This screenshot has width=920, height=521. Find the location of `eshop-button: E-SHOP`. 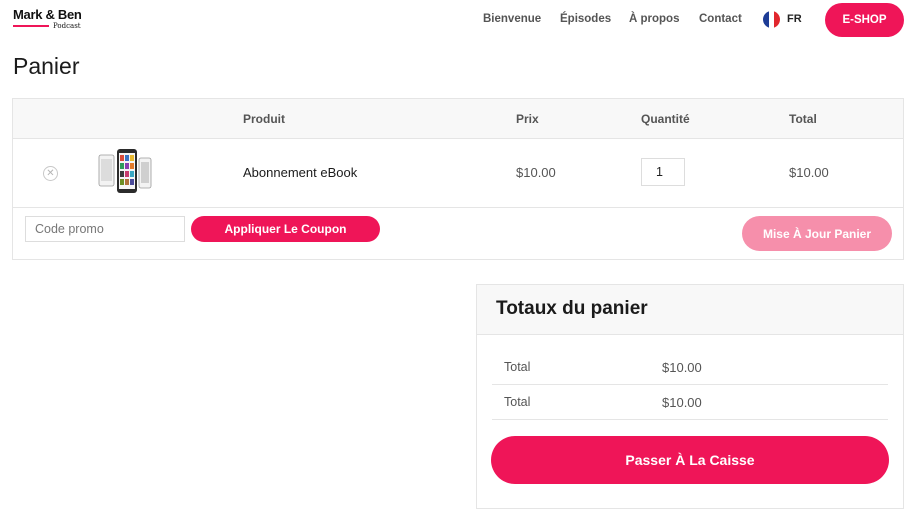

eshop-button: E-SHOP is located at coordinates (864, 20).